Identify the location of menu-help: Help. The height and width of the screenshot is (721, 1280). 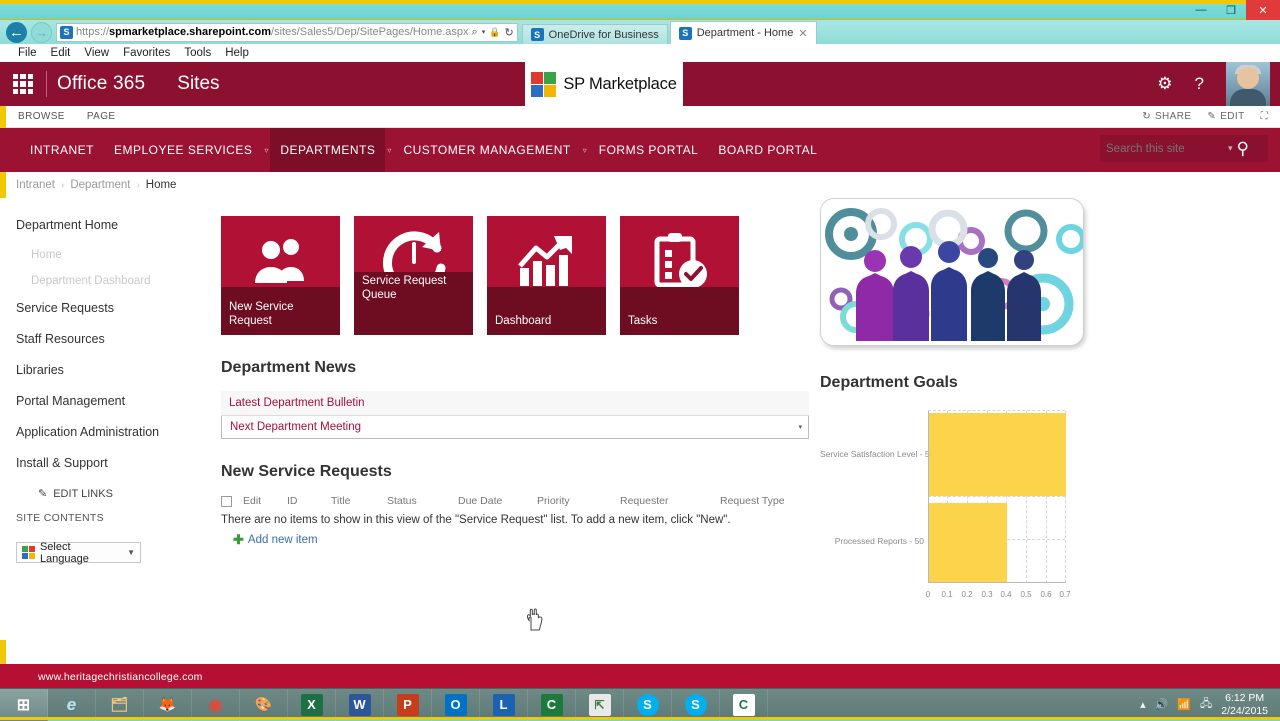
(237, 53).